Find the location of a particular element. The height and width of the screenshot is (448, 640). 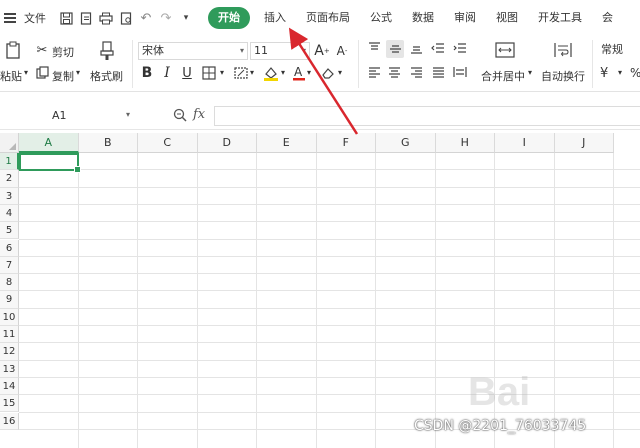

row-header: 13 is located at coordinates (9, 369).